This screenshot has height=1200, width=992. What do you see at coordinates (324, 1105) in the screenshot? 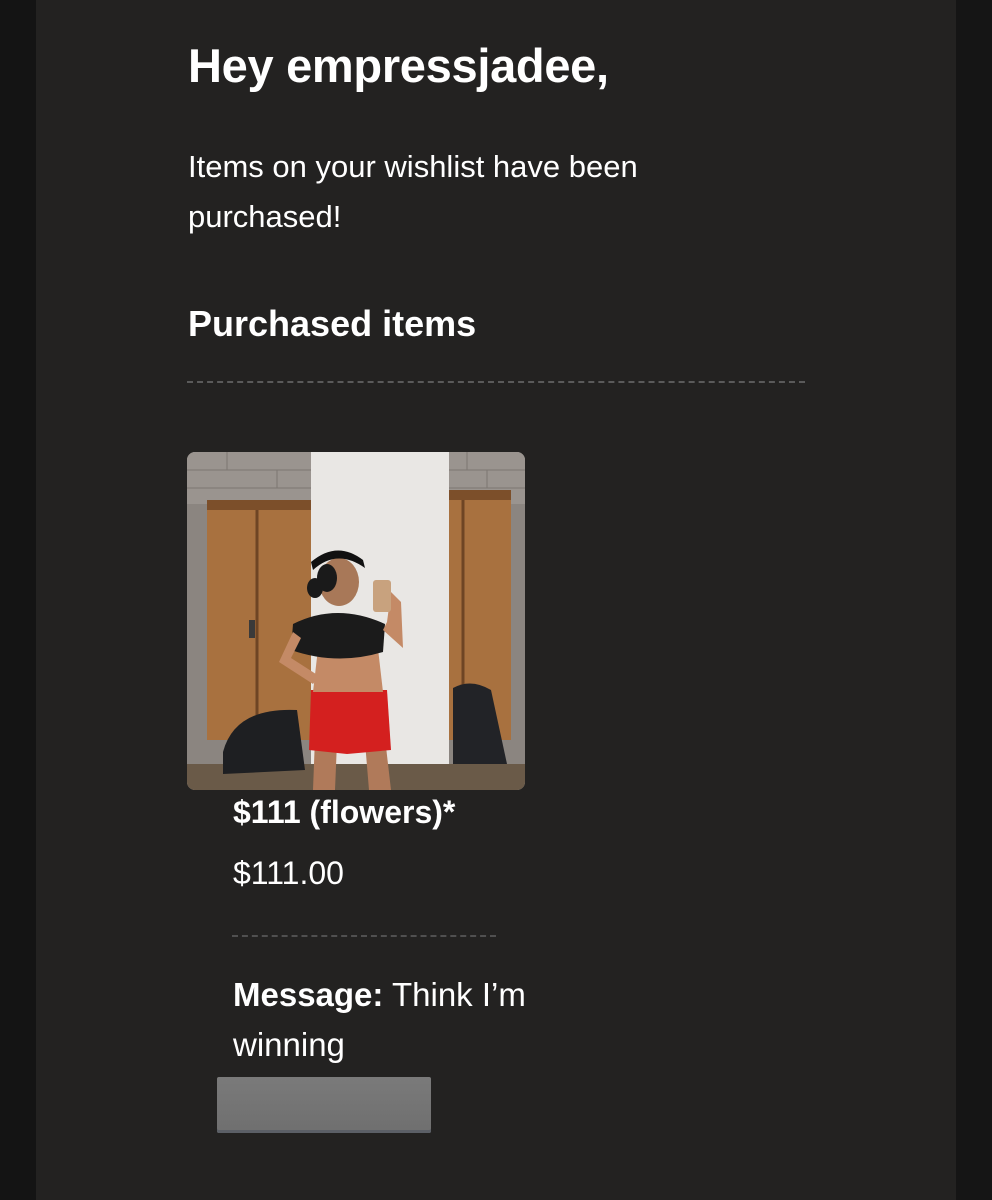
I see `redacted-button` at bounding box center [324, 1105].